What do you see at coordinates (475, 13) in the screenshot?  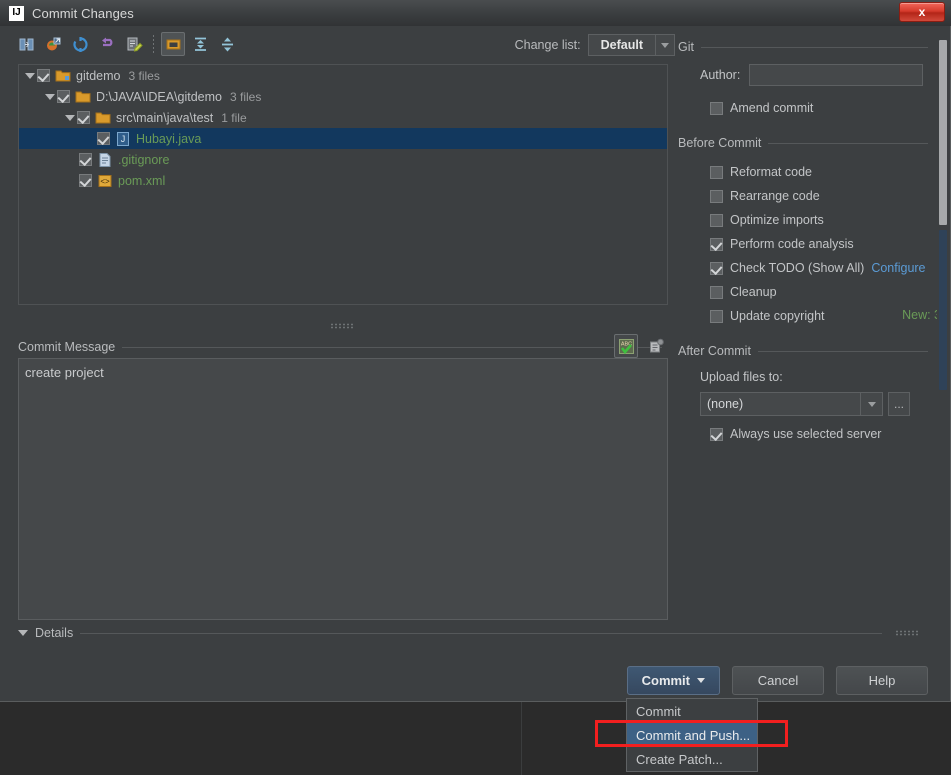 I see `dialog-titlebar: Commit Changes x` at bounding box center [475, 13].